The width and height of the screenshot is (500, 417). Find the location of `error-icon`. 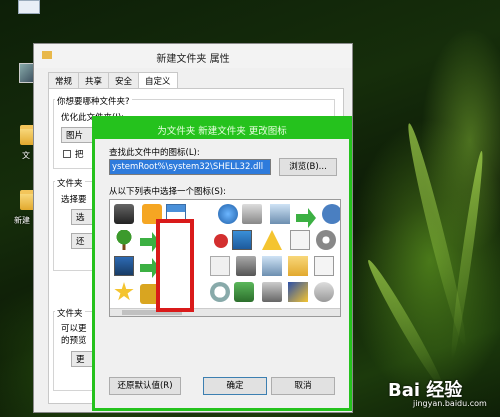

error-icon is located at coordinates (221, 241).